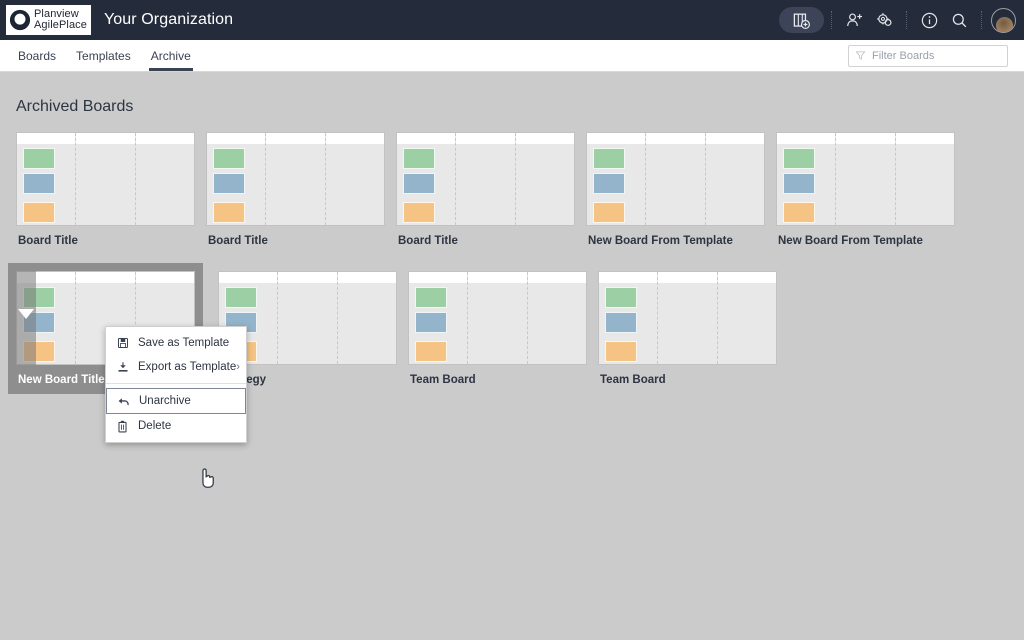 This screenshot has width=1024, height=640. Describe the element at coordinates (176, 343) in the screenshot. I see `menu-item-save-as-template: Save as Template` at that location.